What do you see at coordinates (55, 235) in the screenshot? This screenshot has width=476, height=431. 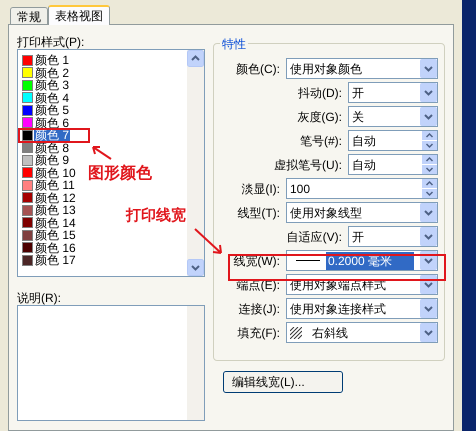 I see `list-item: 颜色 15` at bounding box center [55, 235].